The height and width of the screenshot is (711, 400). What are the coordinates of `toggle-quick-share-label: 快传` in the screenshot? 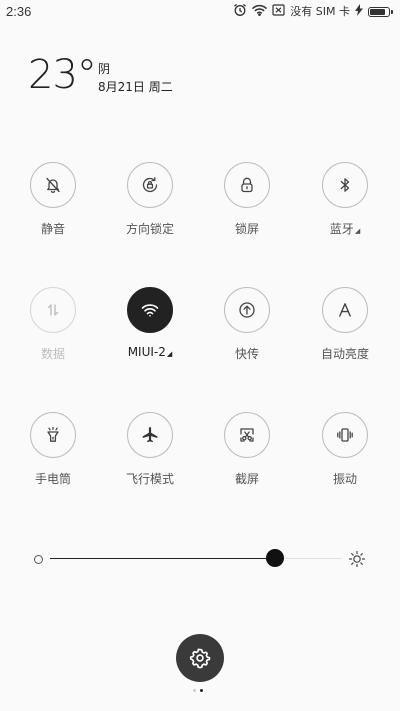 It's located at (246, 354).